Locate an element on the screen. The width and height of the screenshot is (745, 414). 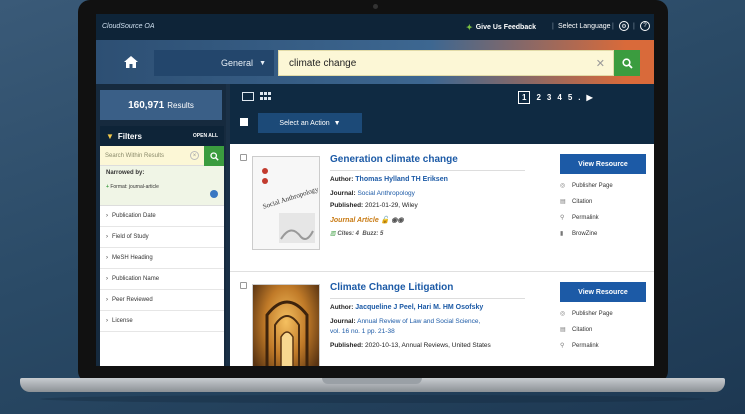
result-journal: Journal: Social Anthropology is located at coordinates (372, 193).